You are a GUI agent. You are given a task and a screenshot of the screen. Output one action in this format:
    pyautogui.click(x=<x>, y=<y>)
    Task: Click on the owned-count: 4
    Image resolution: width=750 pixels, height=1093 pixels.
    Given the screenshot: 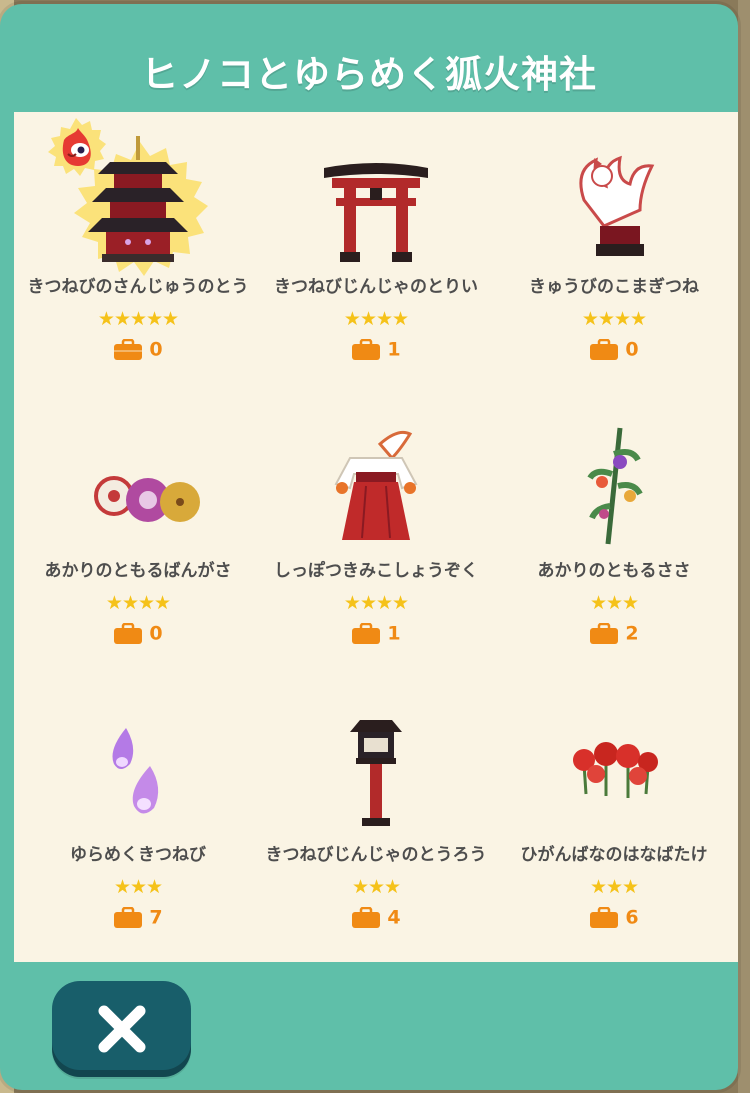 What is the action you would take?
    pyautogui.click(x=376, y=917)
    